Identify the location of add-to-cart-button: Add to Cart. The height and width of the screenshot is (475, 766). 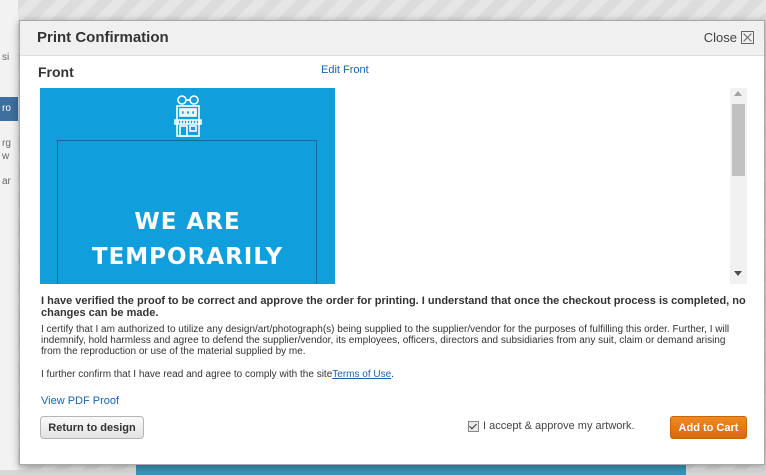
(708, 427).